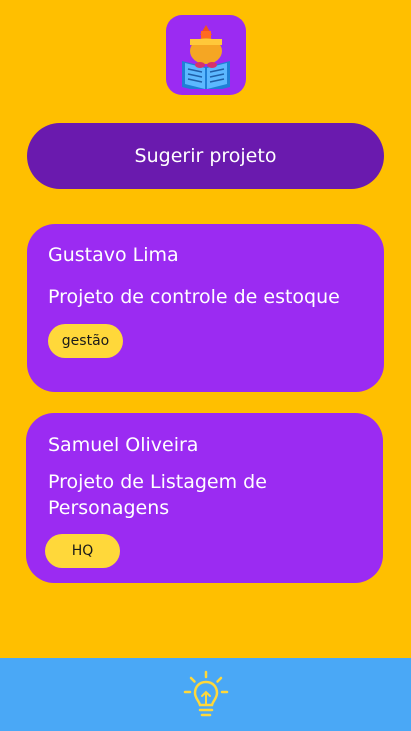  What do you see at coordinates (194, 297) in the screenshot?
I see `project-title: Projeto de controle de estoque` at bounding box center [194, 297].